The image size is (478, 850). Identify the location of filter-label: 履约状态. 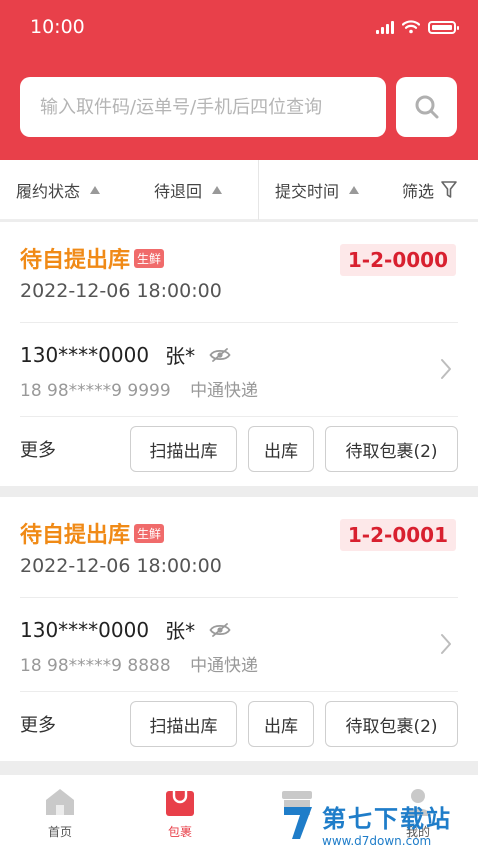
(48, 191).